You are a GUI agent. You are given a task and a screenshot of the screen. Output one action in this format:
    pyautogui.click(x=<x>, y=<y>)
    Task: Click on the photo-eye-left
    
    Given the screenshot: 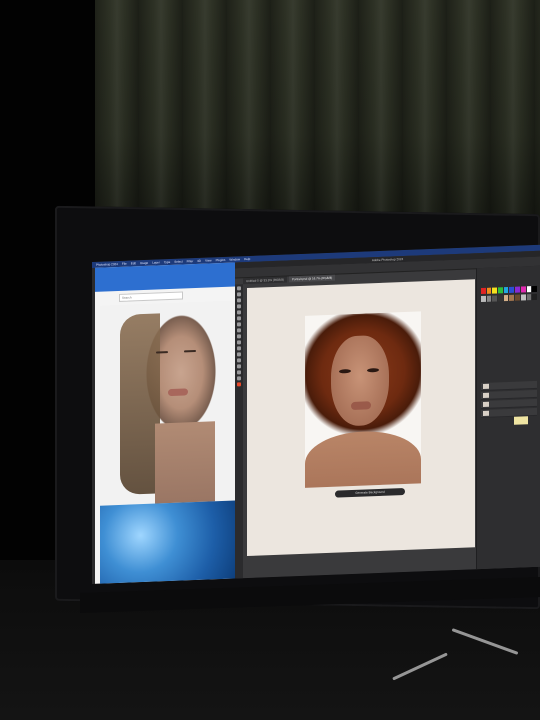 What is the action you would take?
    pyautogui.click(x=162, y=352)
    